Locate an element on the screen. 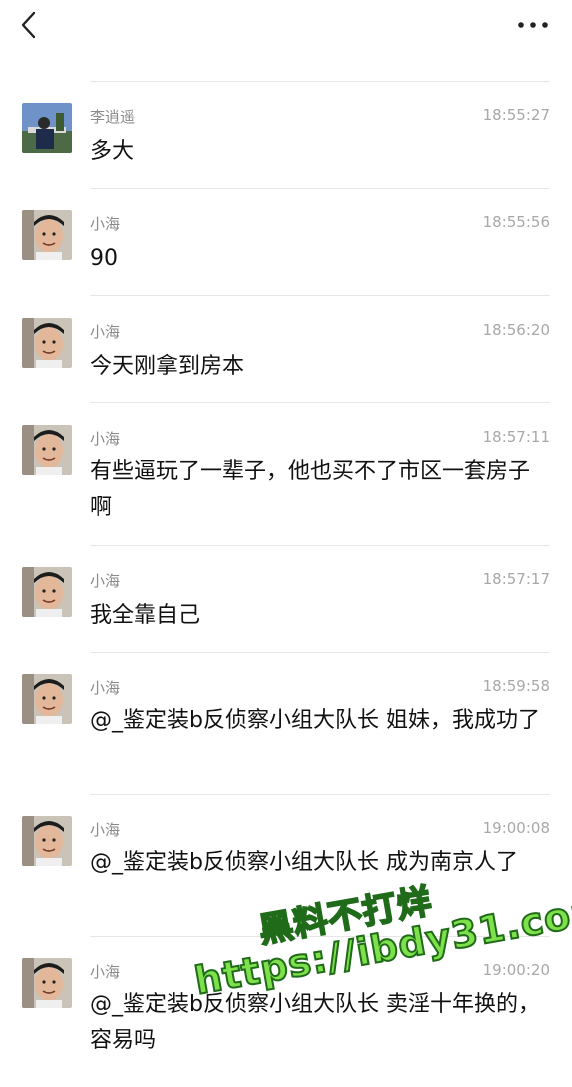 Image resolution: width=572 pixels, height=1087 pixels. message-text: 我全靠自己 is located at coordinates (145, 615).